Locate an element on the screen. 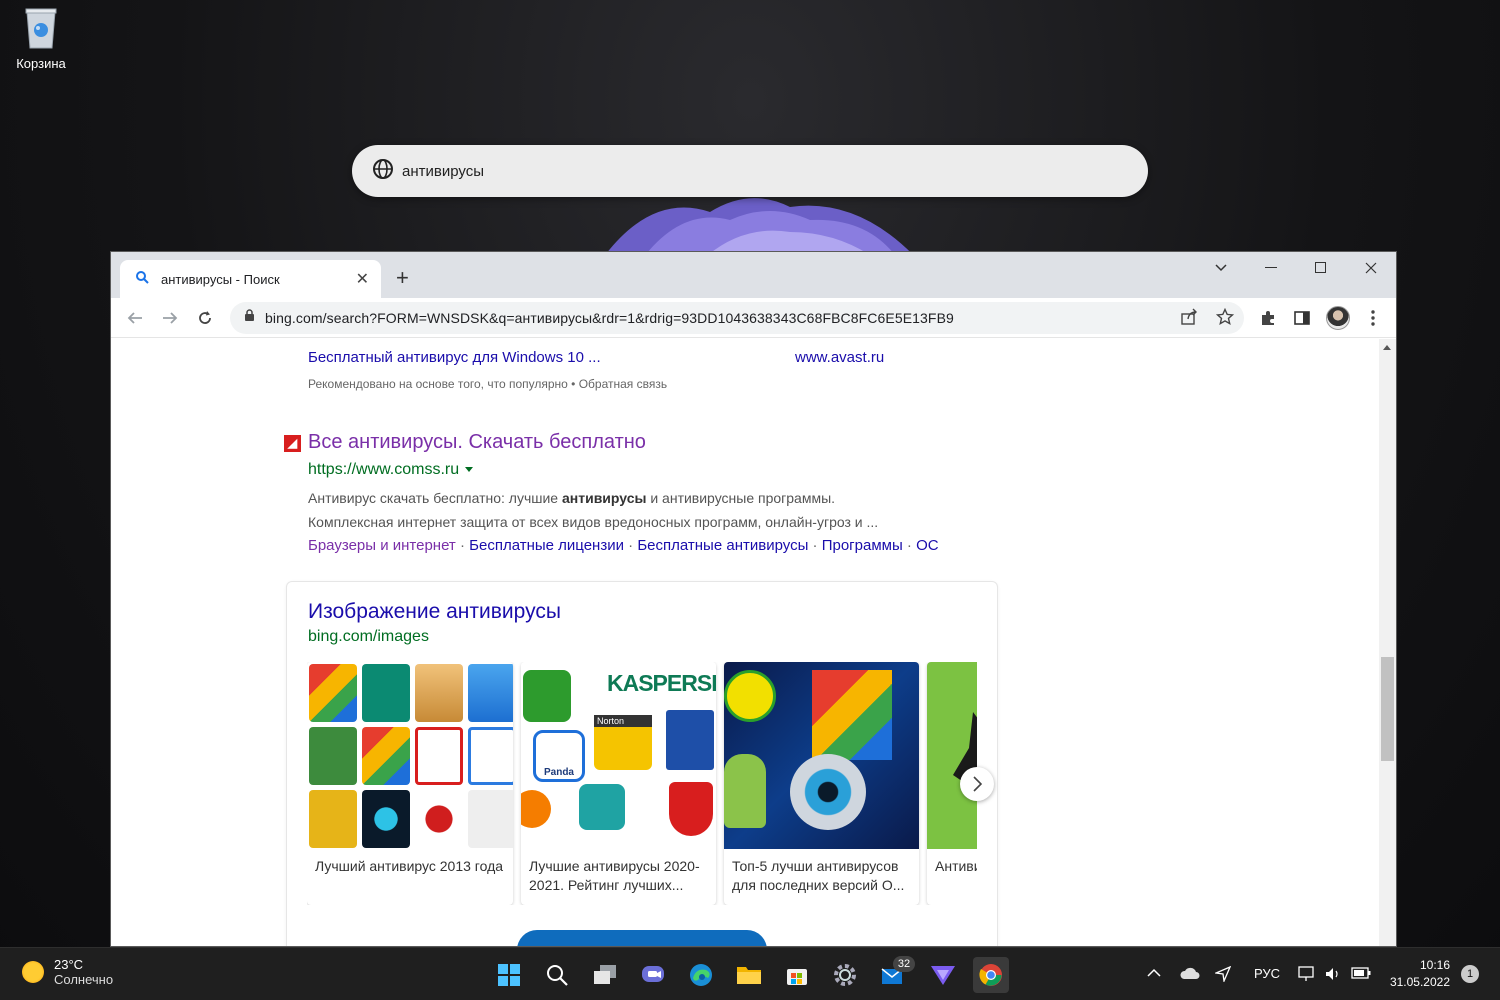 The width and height of the screenshot is (1500, 1000). taskbar: 23°C Солнечно 32 РУС 10:16 31.05.2022 1 is located at coordinates (750, 973).